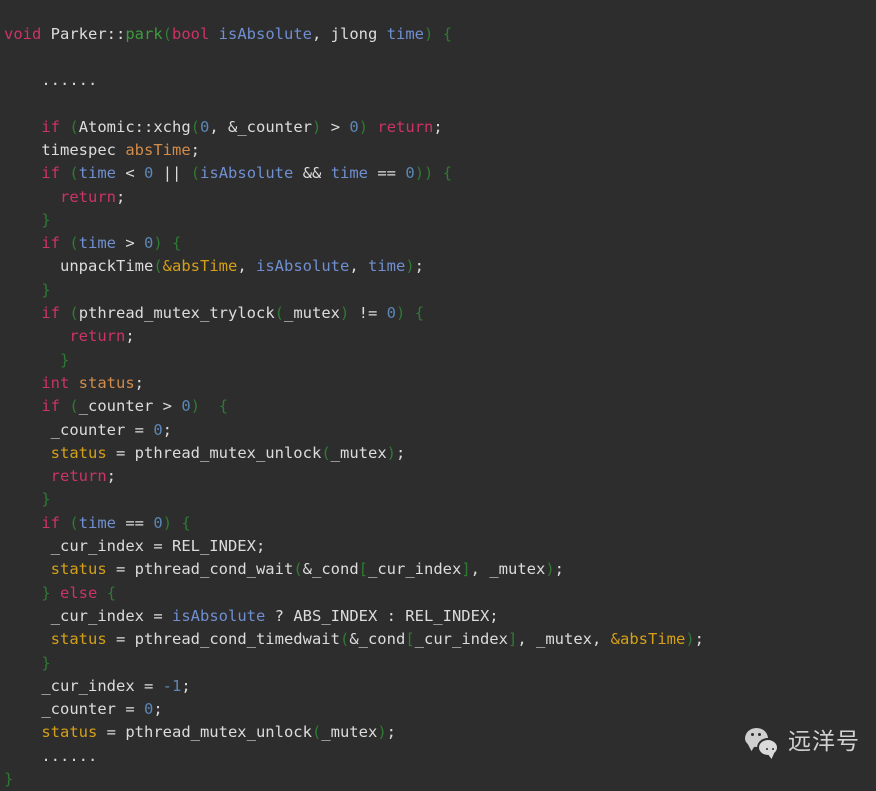  Describe the element at coordinates (563, 639) in the screenshot. I see `code-token: , _mutex,` at that location.